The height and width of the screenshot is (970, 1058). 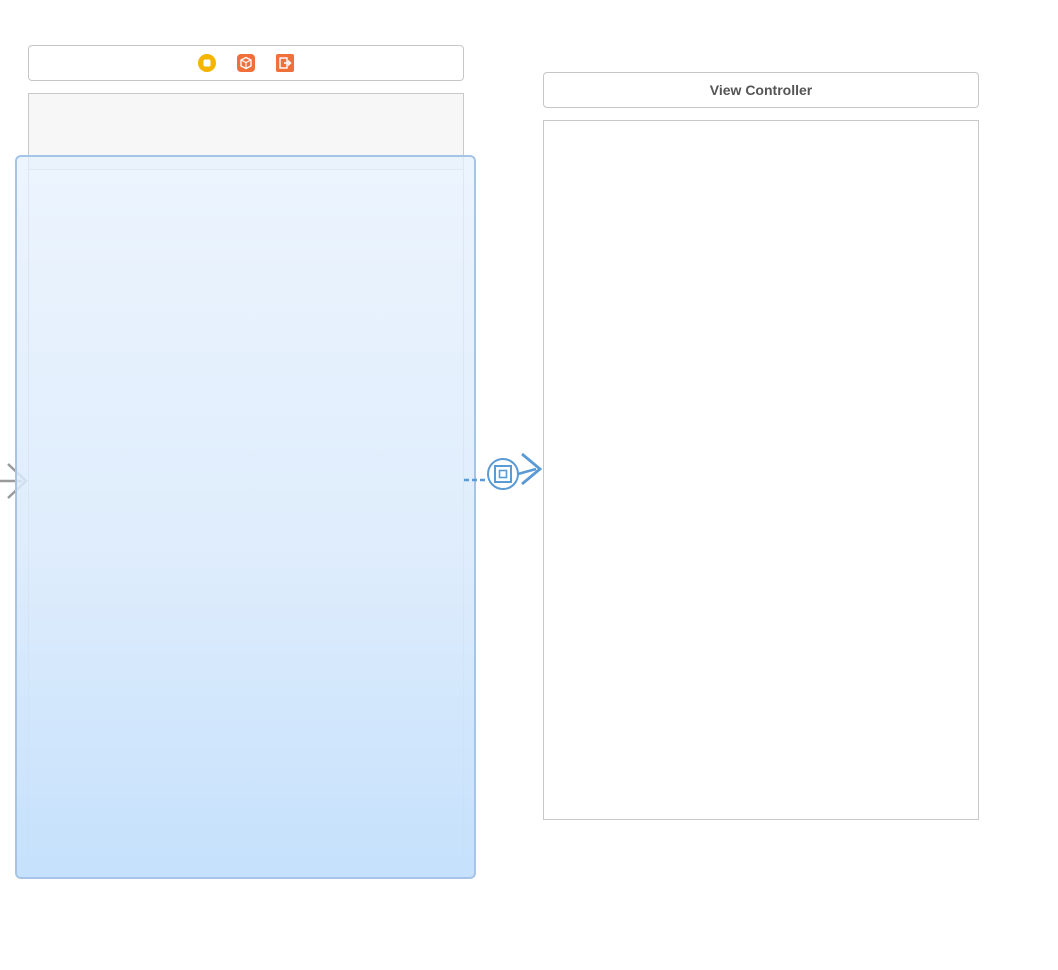 What do you see at coordinates (207, 63) in the screenshot?
I see `navigation-controller-icon` at bounding box center [207, 63].